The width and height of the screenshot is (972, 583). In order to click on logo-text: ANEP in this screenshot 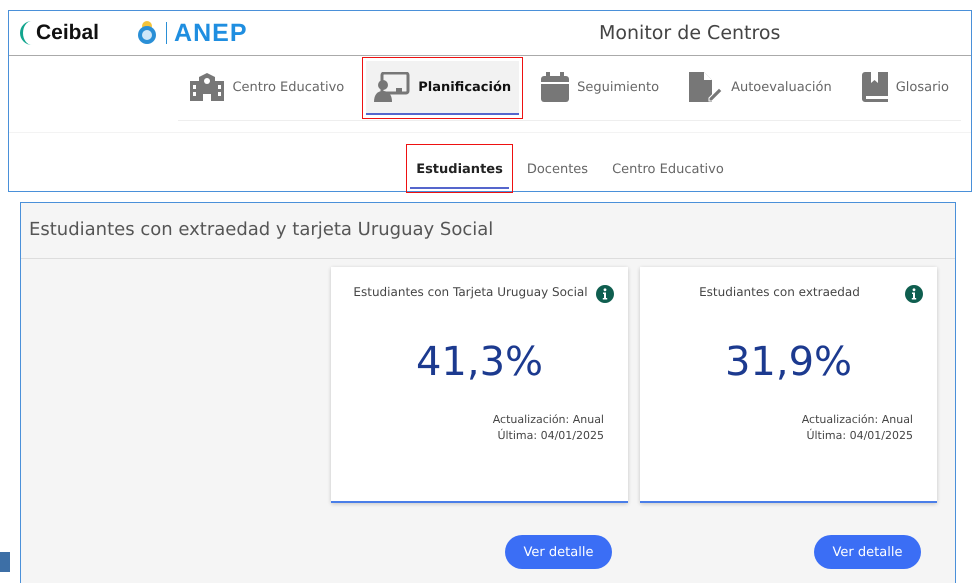, I will do `click(211, 33)`.